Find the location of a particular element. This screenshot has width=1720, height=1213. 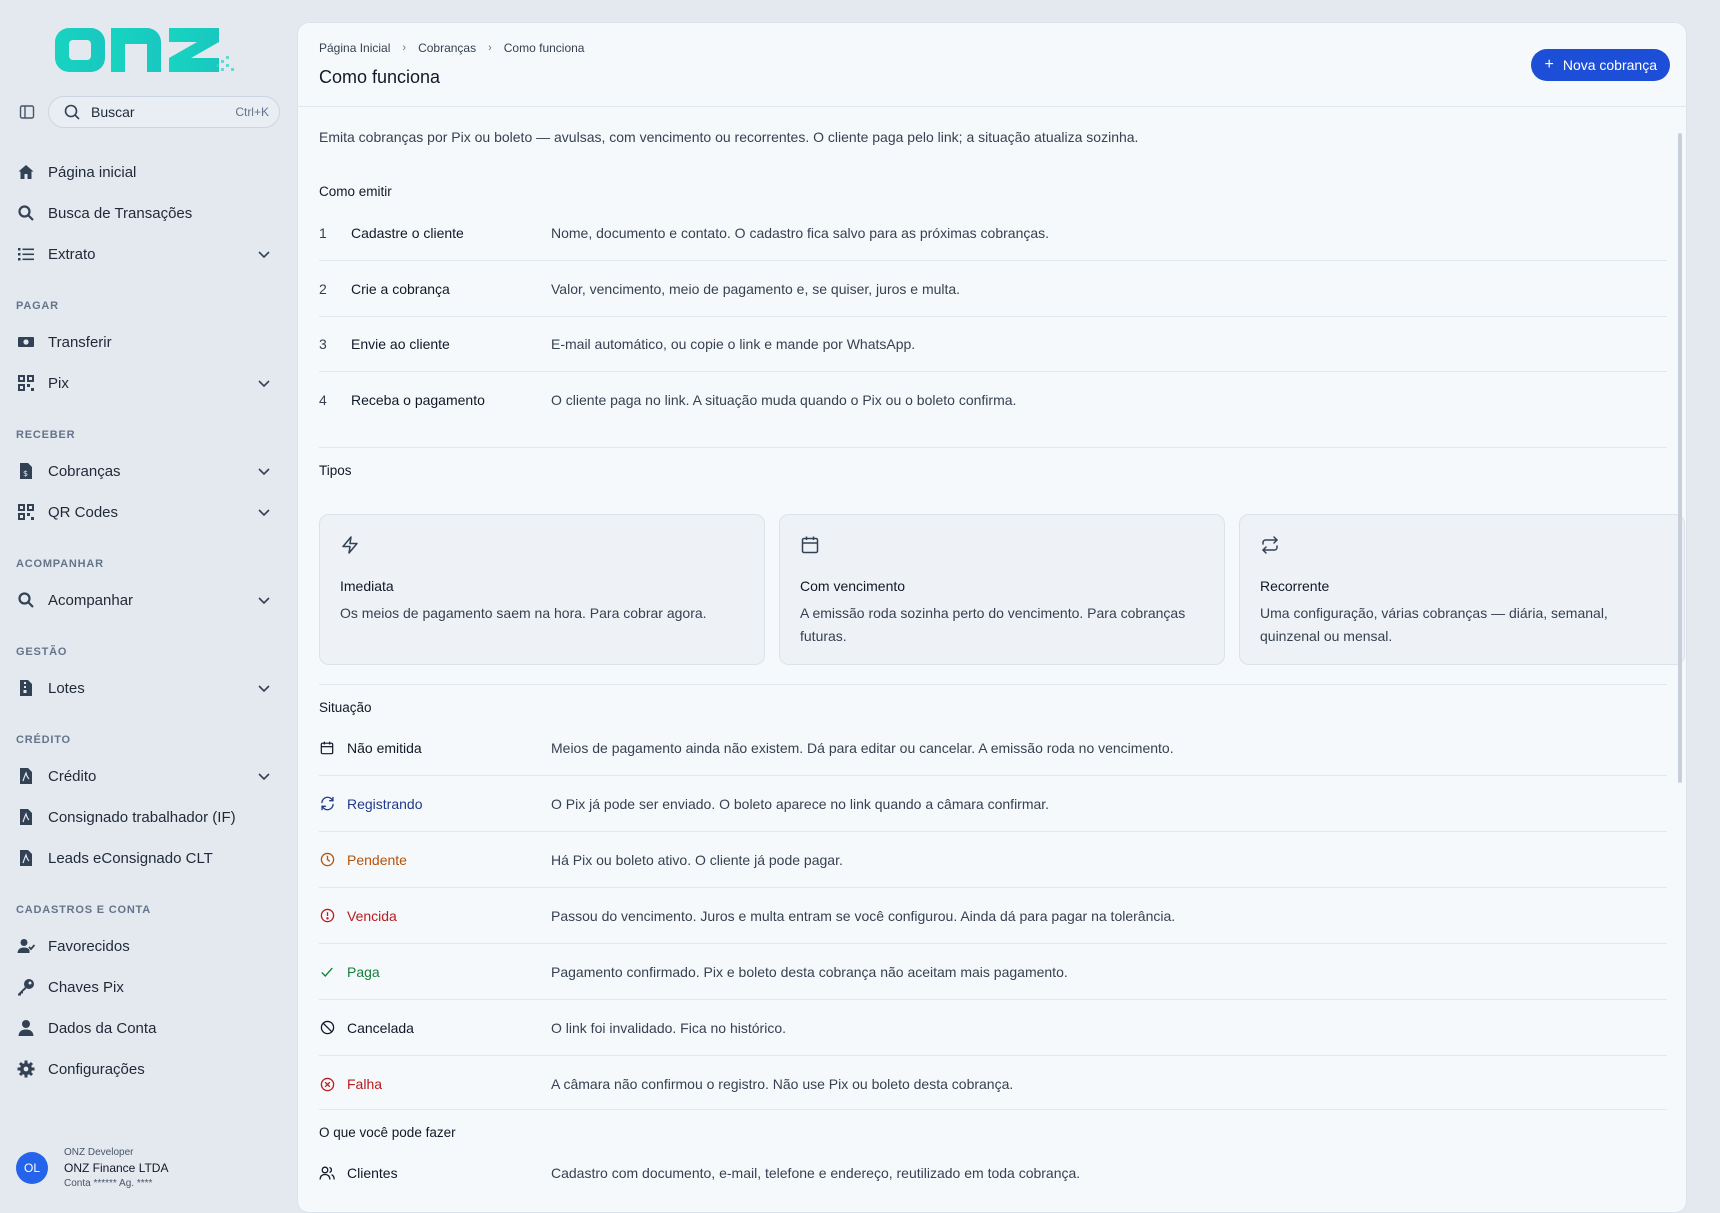

sidebar-item-label: Transferir is located at coordinates (80, 342).